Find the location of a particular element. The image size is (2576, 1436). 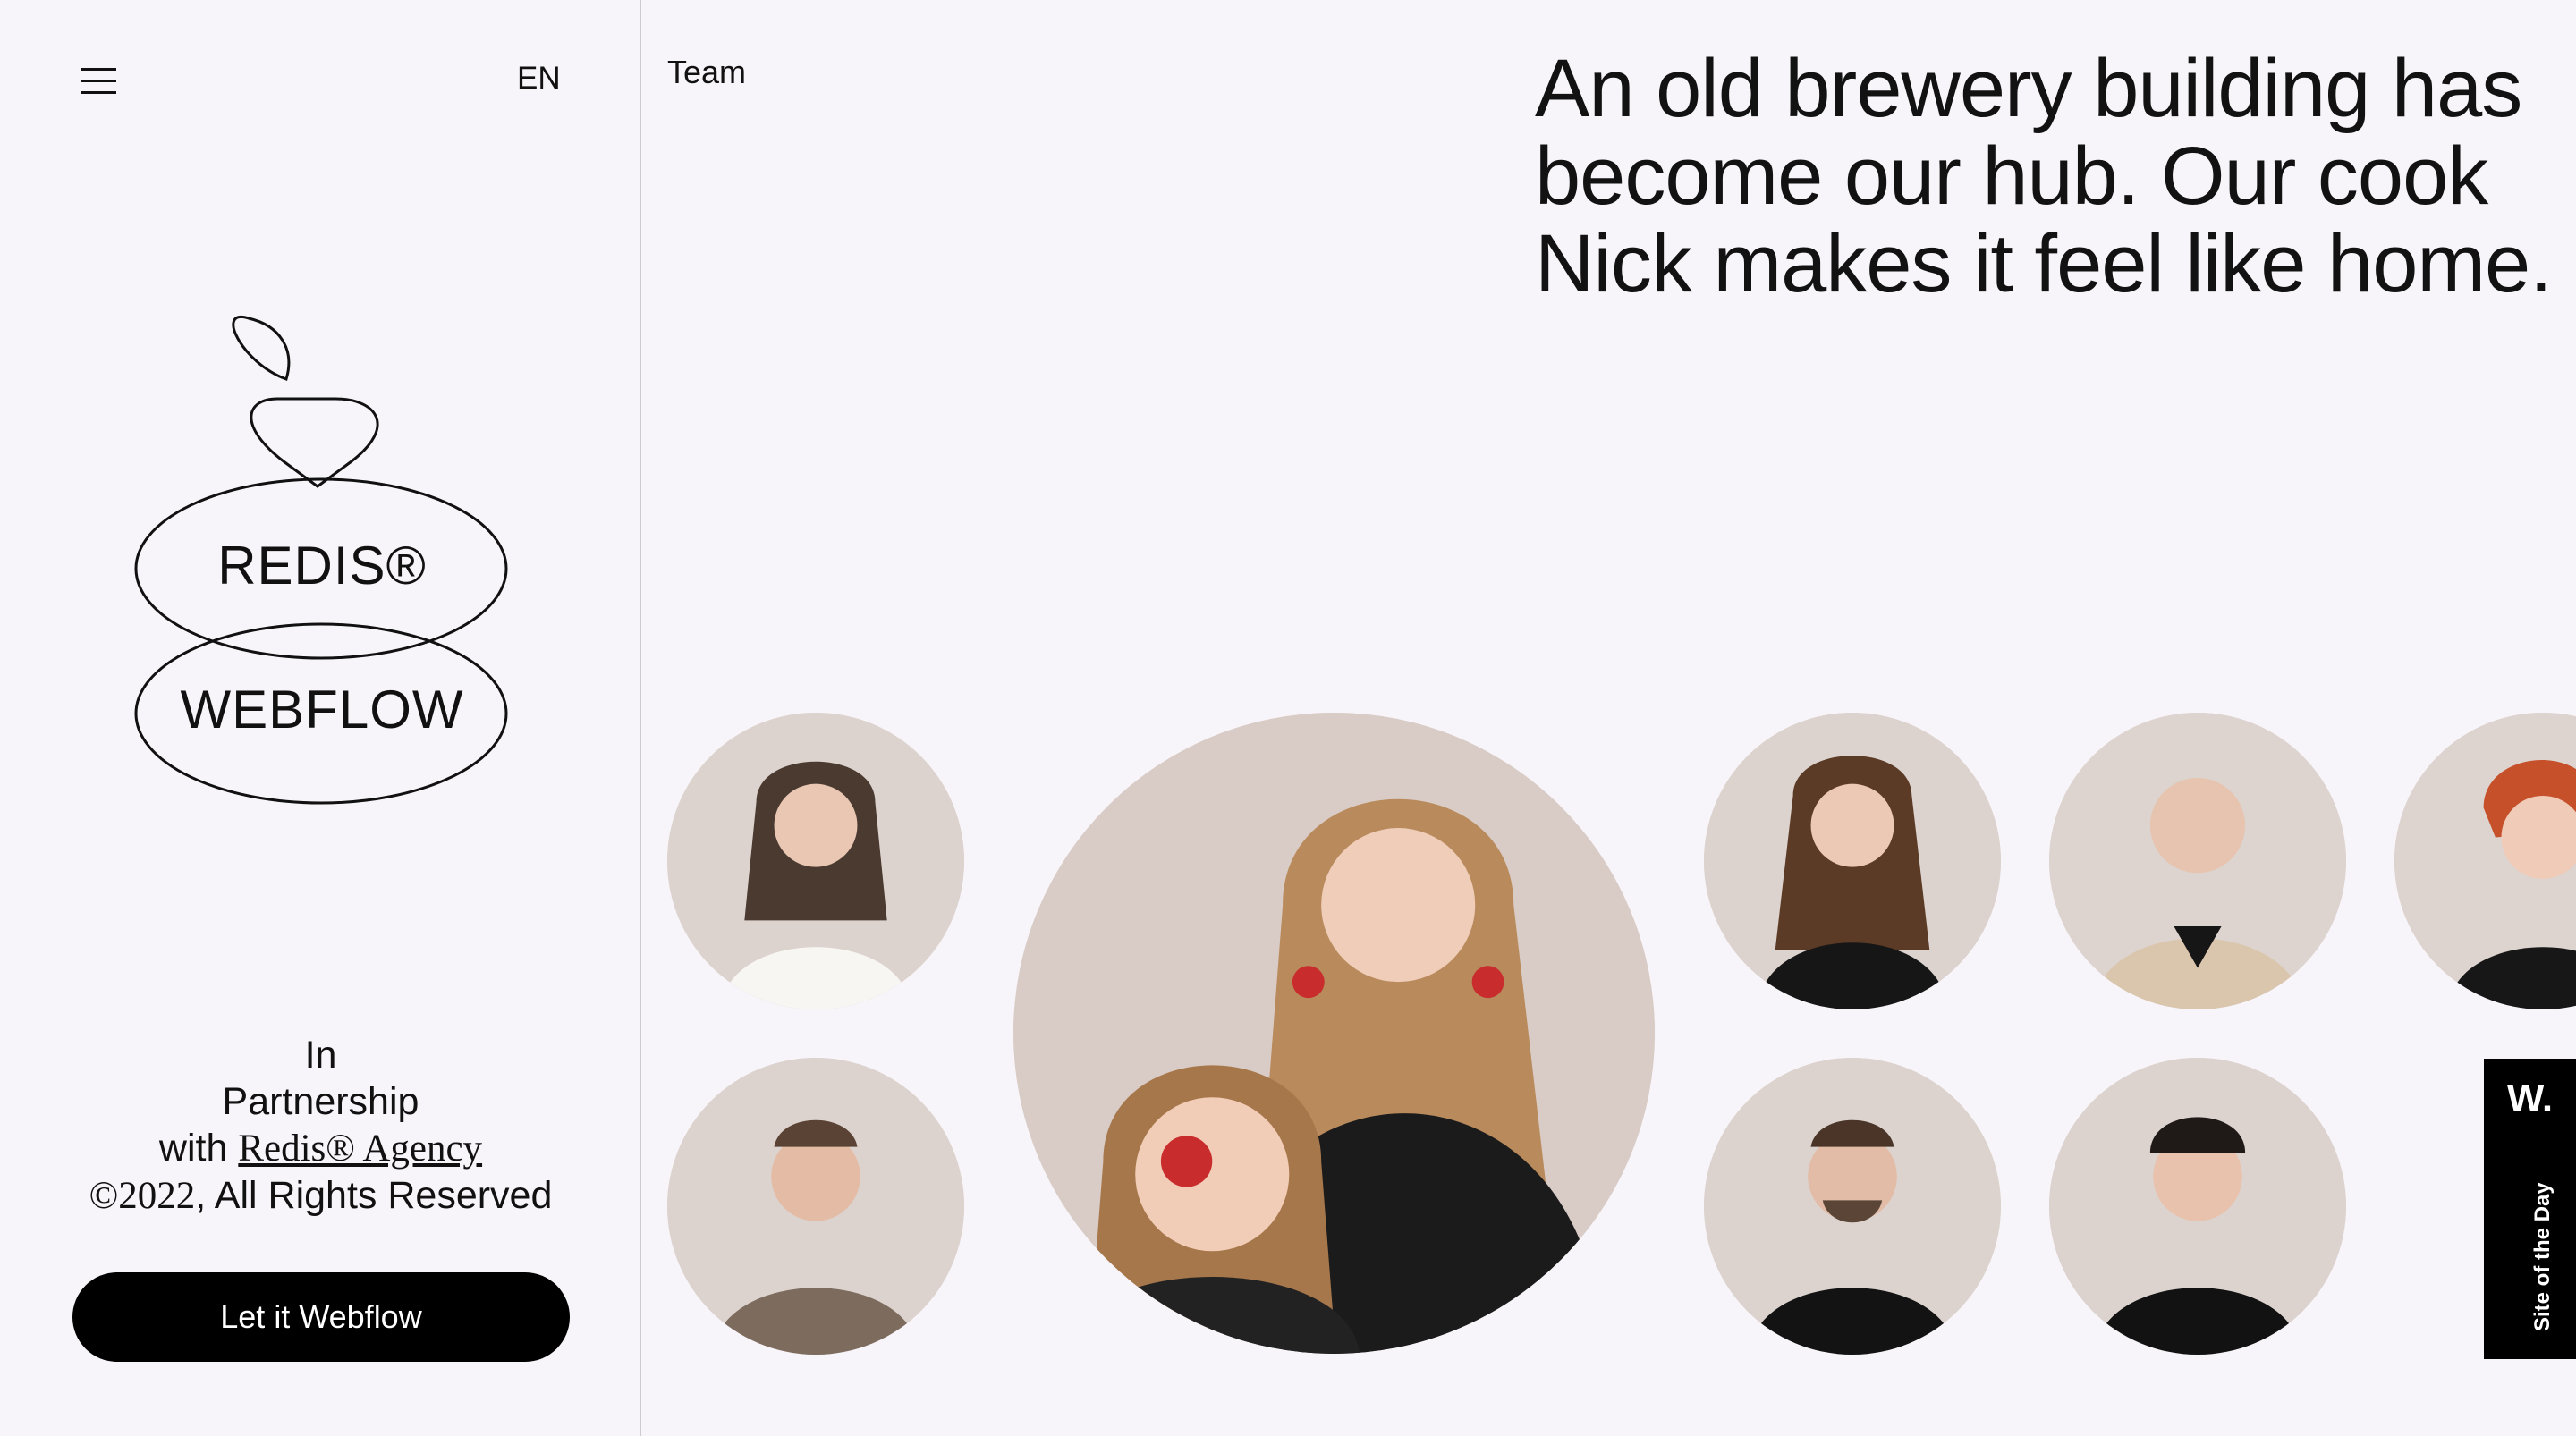

credit-line-3: with Redis® Agency is located at coordinates (320, 1148).